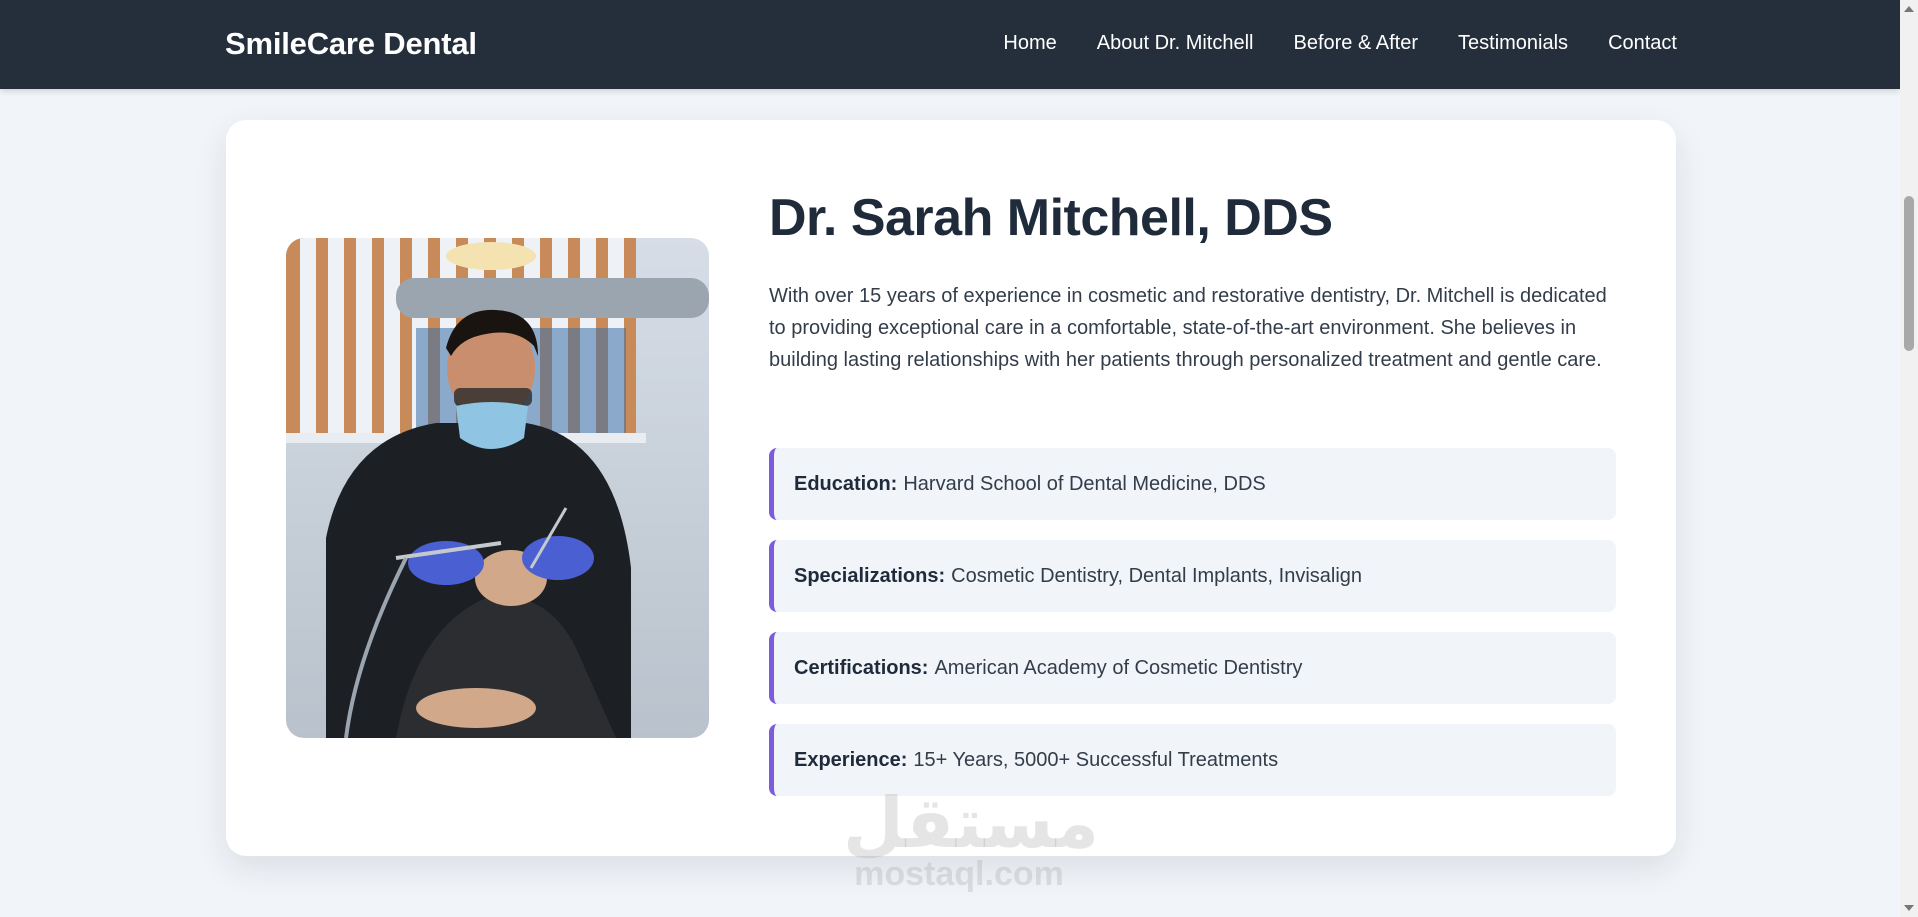 Image resolution: width=1918 pixels, height=917 pixels. What do you see at coordinates (1175, 43) in the screenshot?
I see `nav-link-about: About Dr. Mitchell` at bounding box center [1175, 43].